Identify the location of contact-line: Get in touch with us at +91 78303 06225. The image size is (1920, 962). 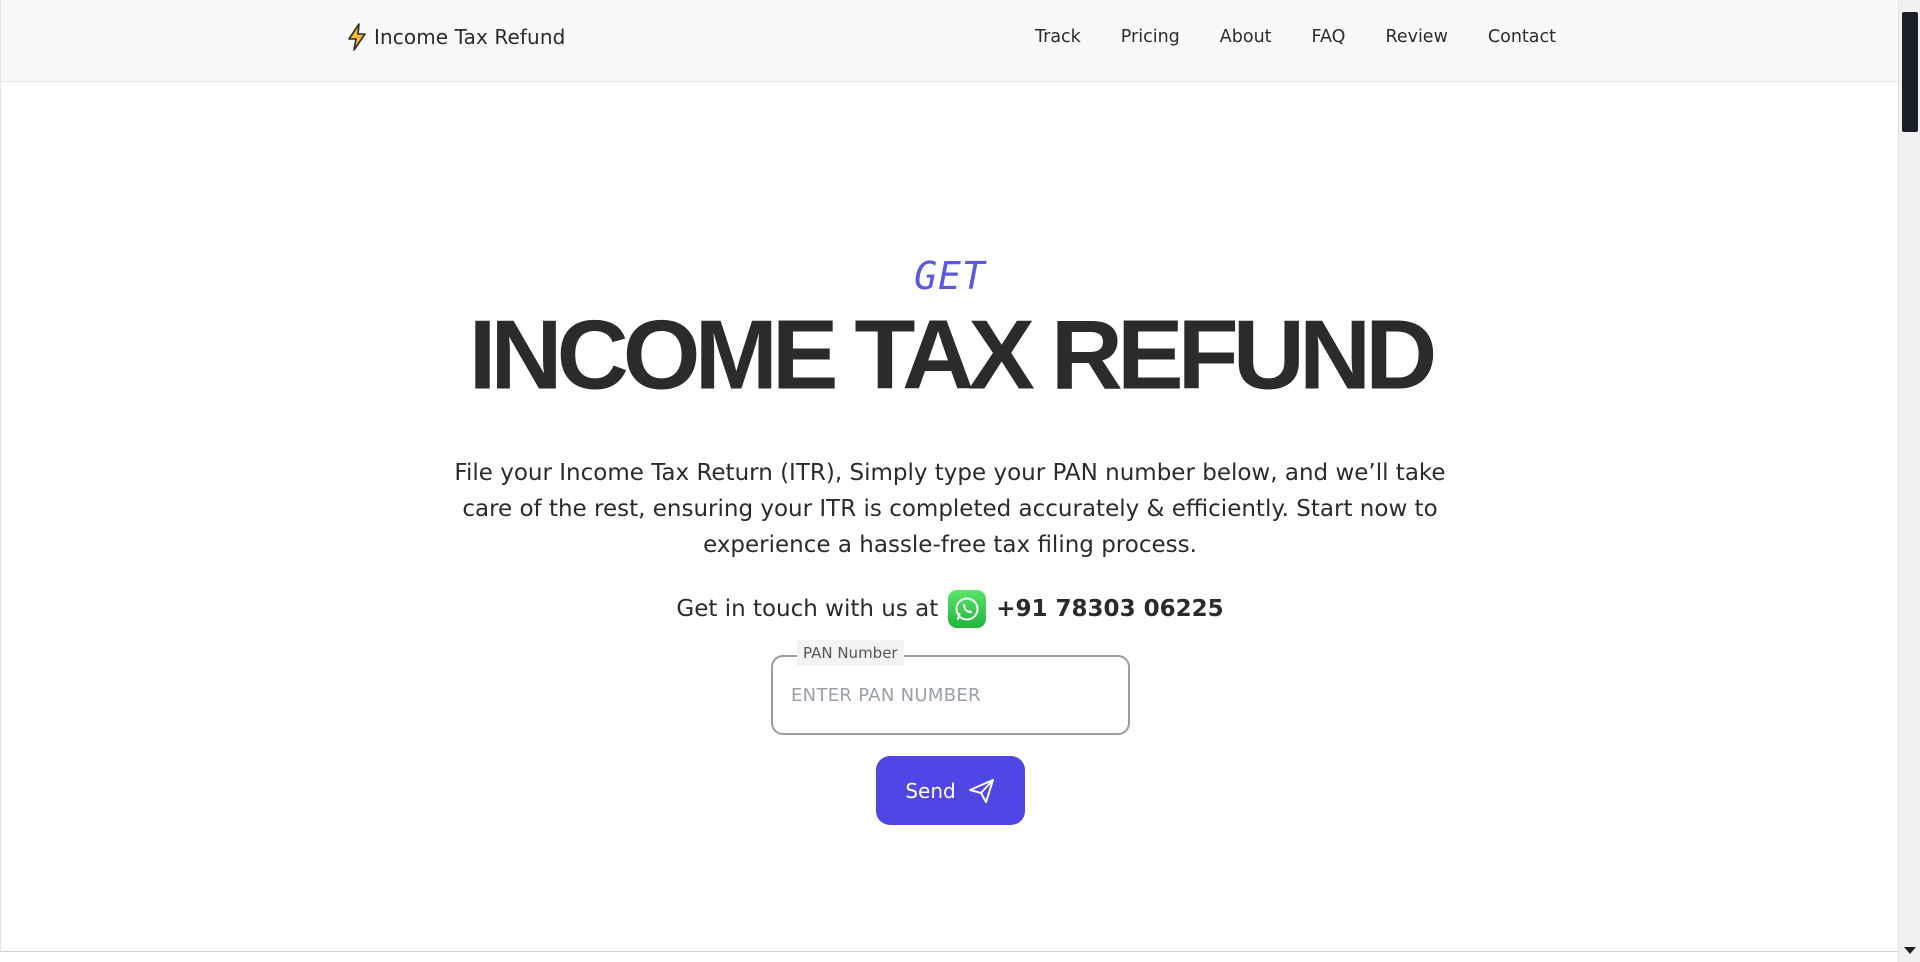
(950, 609).